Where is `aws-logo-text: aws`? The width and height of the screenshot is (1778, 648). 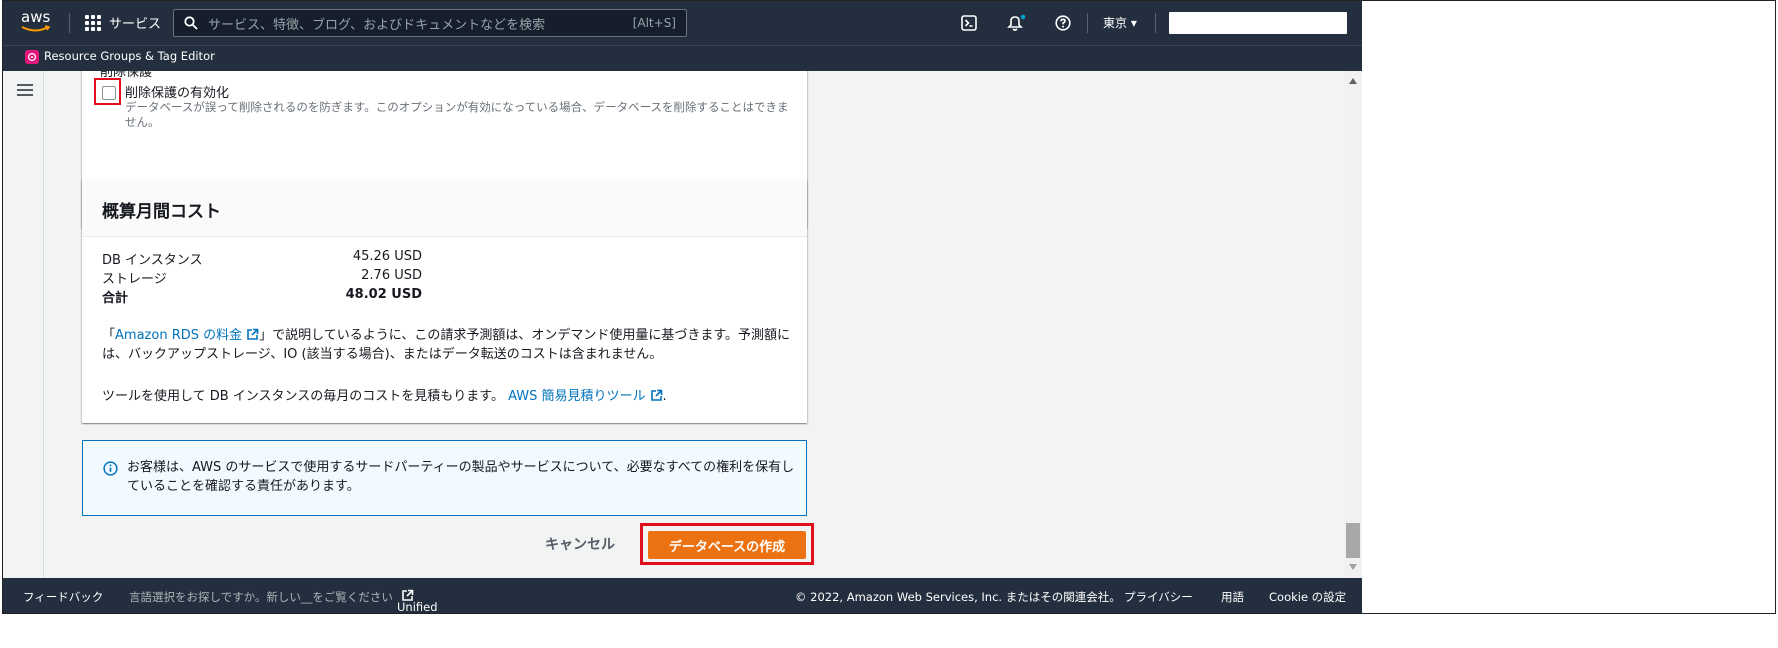
aws-logo-text: aws is located at coordinates (36, 17).